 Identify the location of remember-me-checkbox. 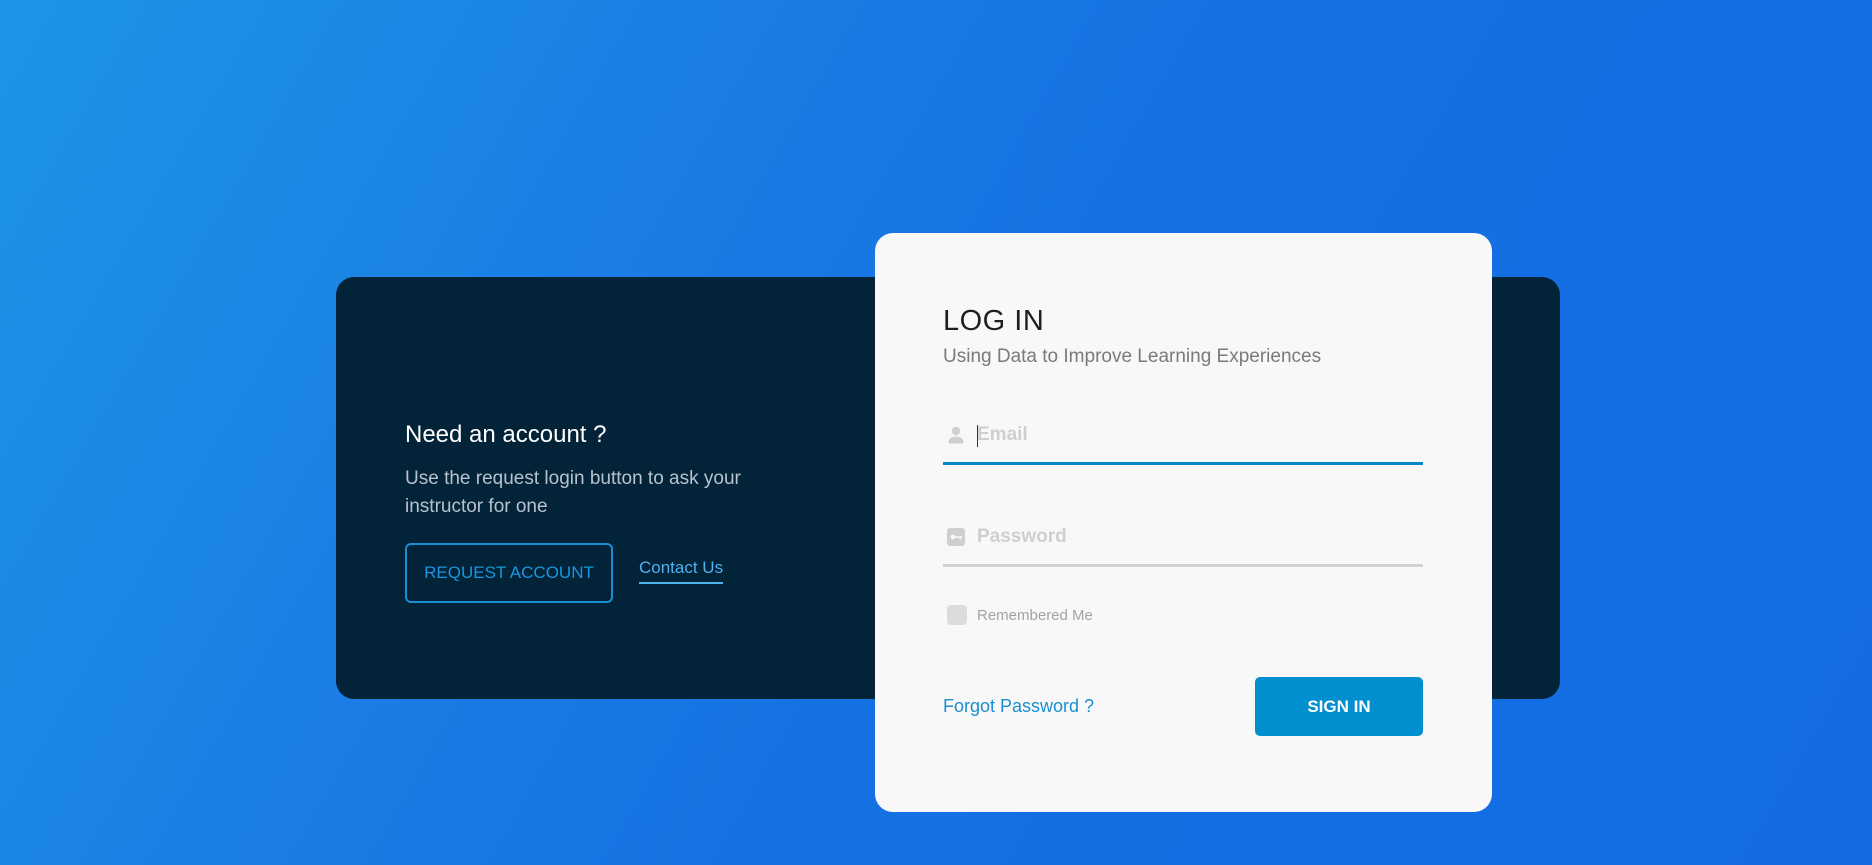
(957, 615).